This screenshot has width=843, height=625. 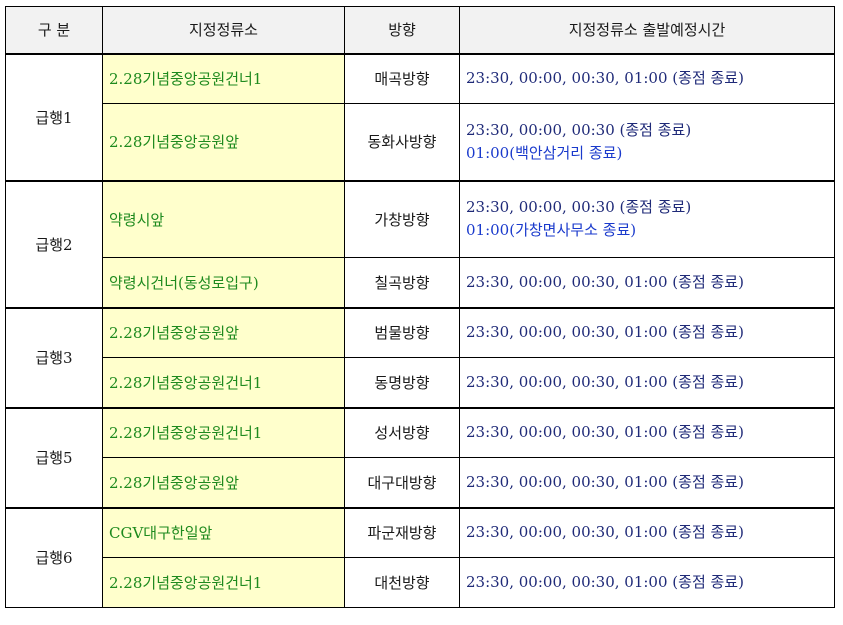 I want to click on header-group: 구 분, so click(x=54, y=30).